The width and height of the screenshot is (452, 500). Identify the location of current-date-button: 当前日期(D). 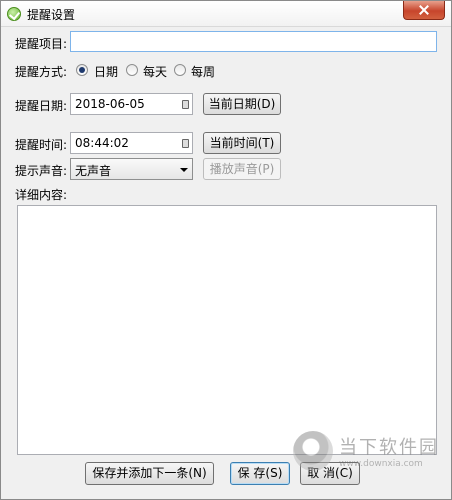
(242, 104).